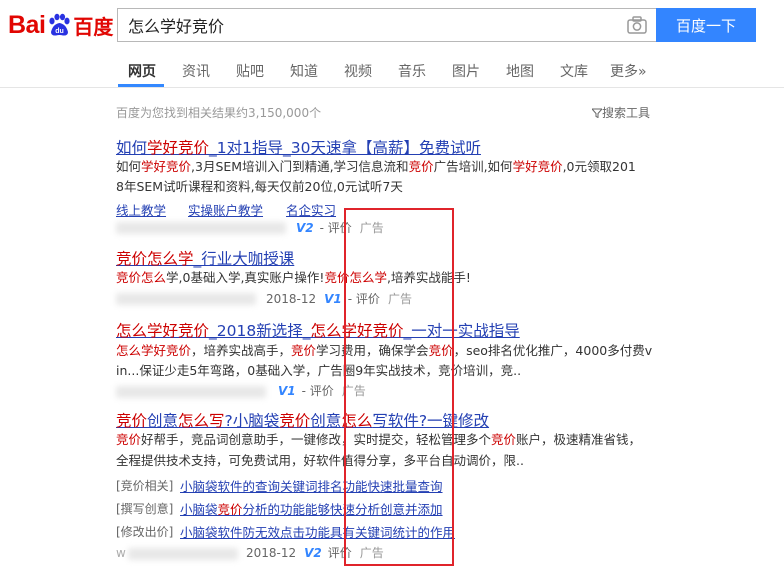 The width and height of the screenshot is (784, 576). What do you see at coordinates (318, 390) in the screenshot?
I see `rating-link: - 评价` at bounding box center [318, 390].